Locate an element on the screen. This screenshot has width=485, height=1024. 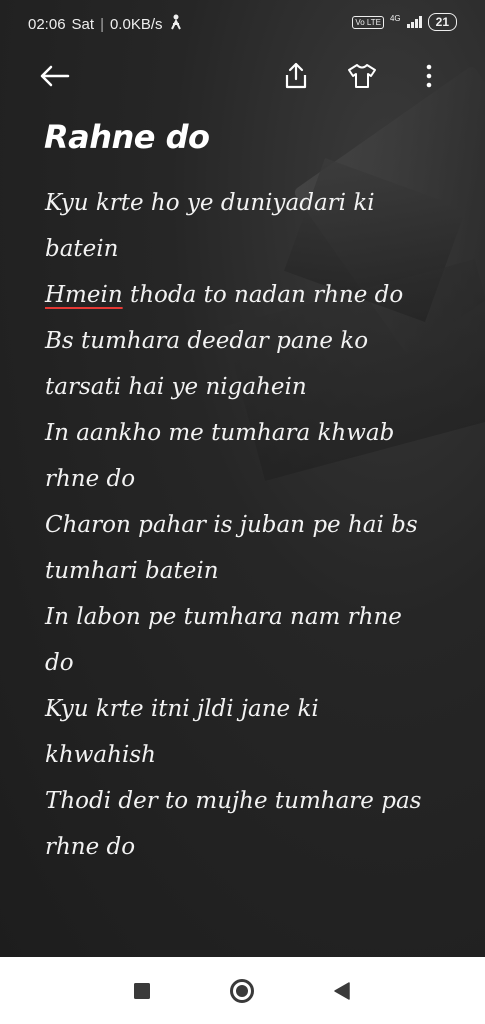
battery-indicator: 21 is located at coordinates (442, 22).